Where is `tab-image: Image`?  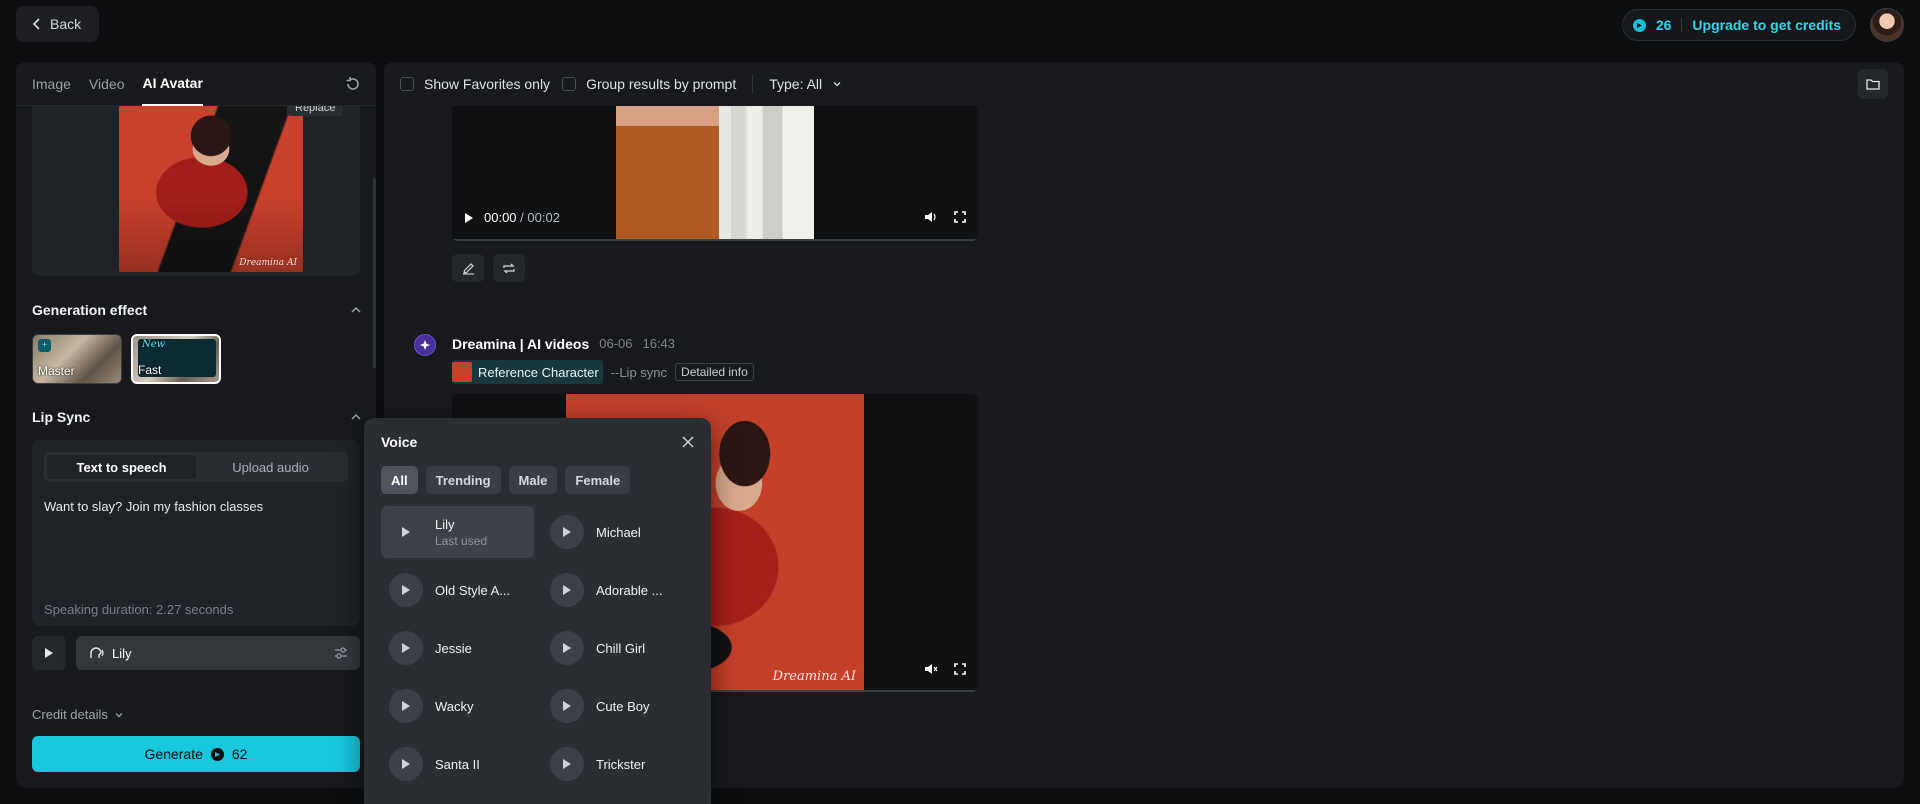
tab-image: Image is located at coordinates (51, 84).